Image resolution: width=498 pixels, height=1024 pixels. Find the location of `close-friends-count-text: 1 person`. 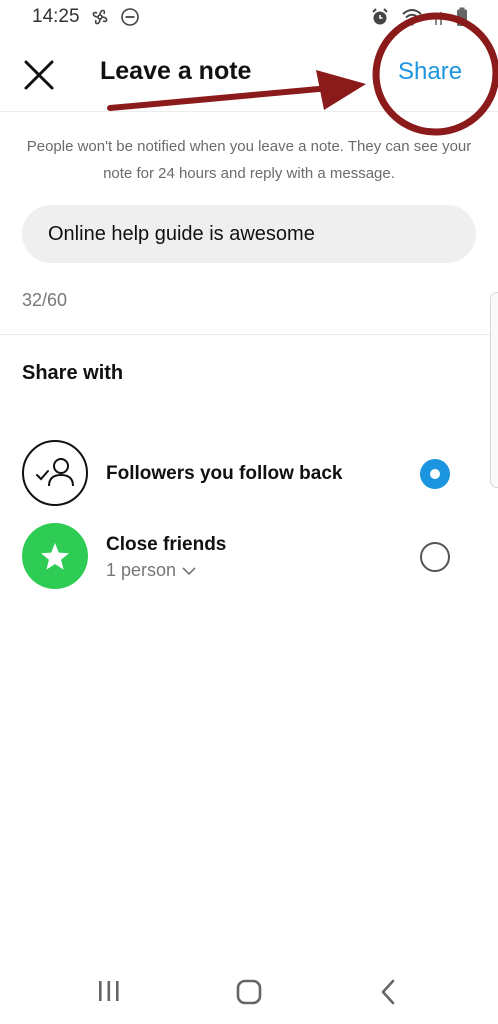

close-friends-count-text: 1 person is located at coordinates (141, 570).